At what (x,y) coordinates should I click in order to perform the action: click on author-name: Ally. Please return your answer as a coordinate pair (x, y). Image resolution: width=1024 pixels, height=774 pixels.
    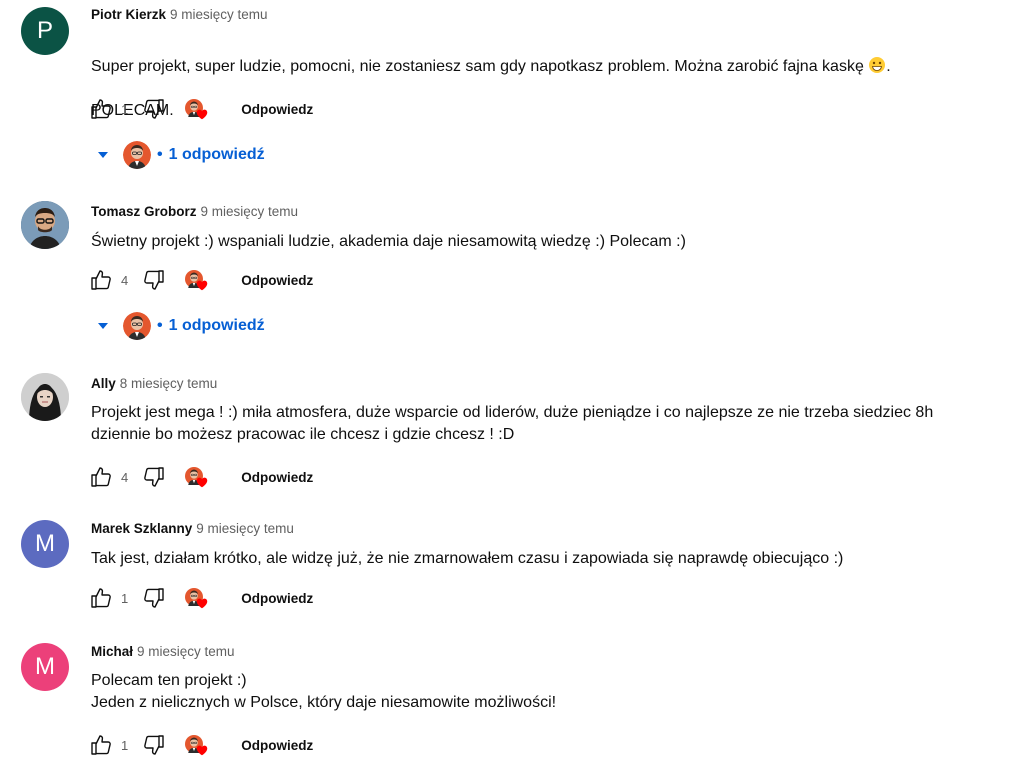
    Looking at the image, I should click on (103, 383).